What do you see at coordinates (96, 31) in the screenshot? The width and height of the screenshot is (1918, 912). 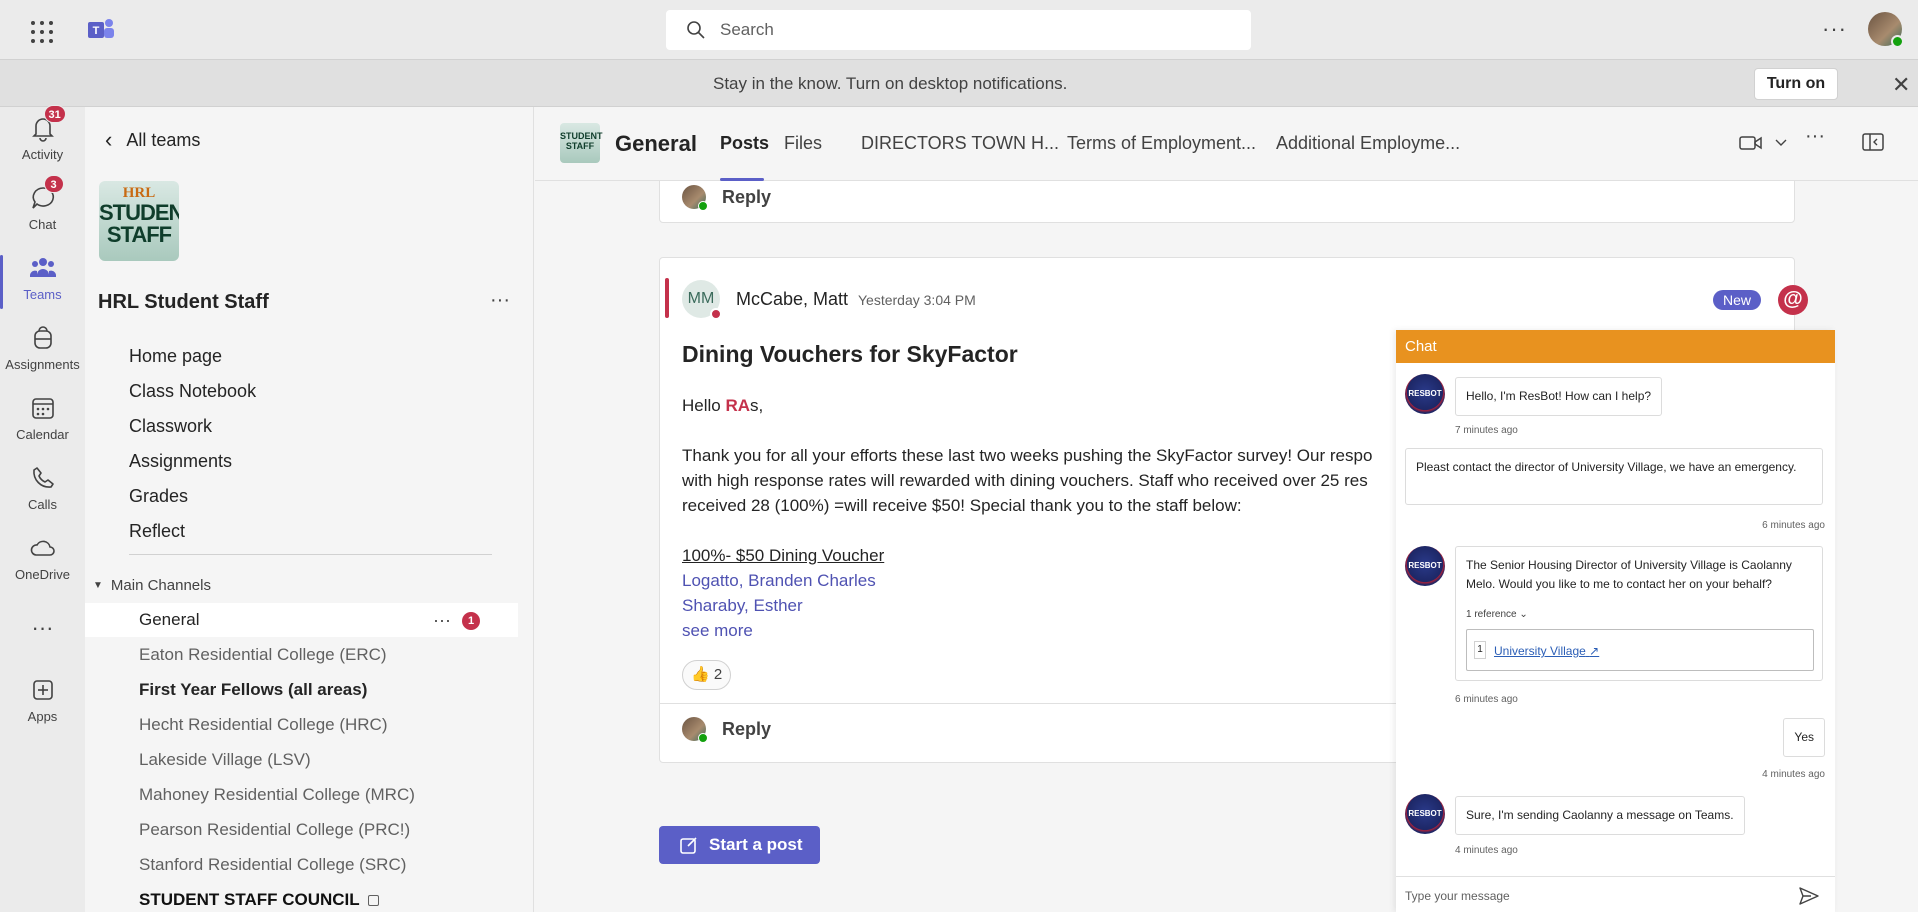 I see `svg-text: T` at bounding box center [96, 31].